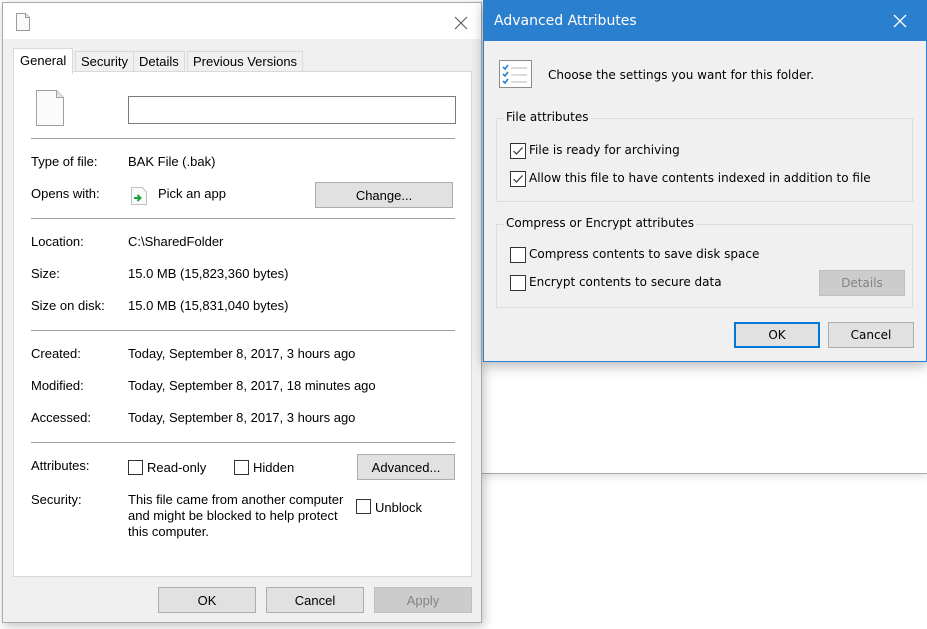  What do you see at coordinates (61, 417) in the screenshot?
I see `accessed-label: Accessed:` at bounding box center [61, 417].